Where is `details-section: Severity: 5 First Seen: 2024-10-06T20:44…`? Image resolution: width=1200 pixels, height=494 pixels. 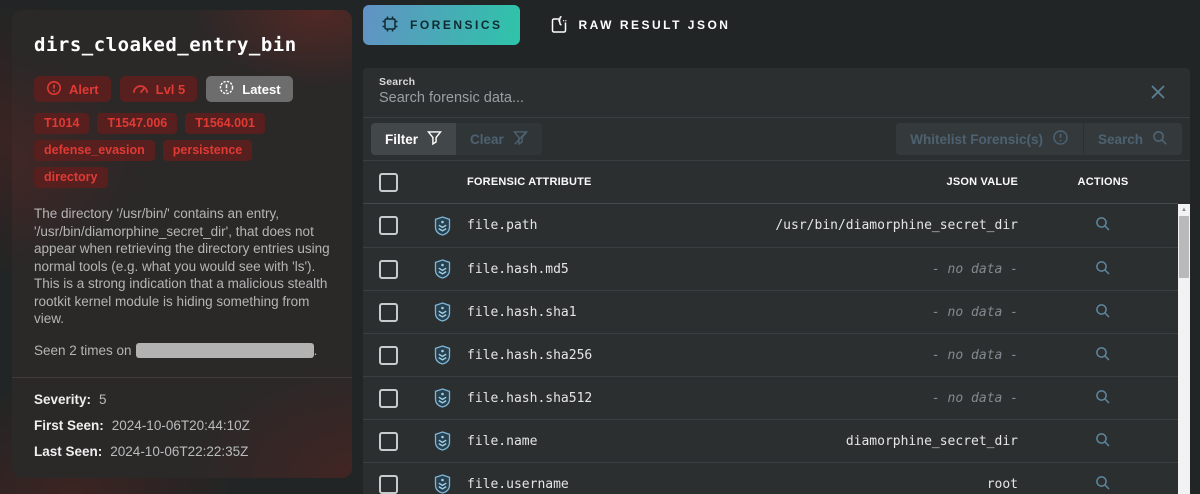
details-section: Severity: 5 First Seen: 2024-10-06T20:44… is located at coordinates (182, 425).